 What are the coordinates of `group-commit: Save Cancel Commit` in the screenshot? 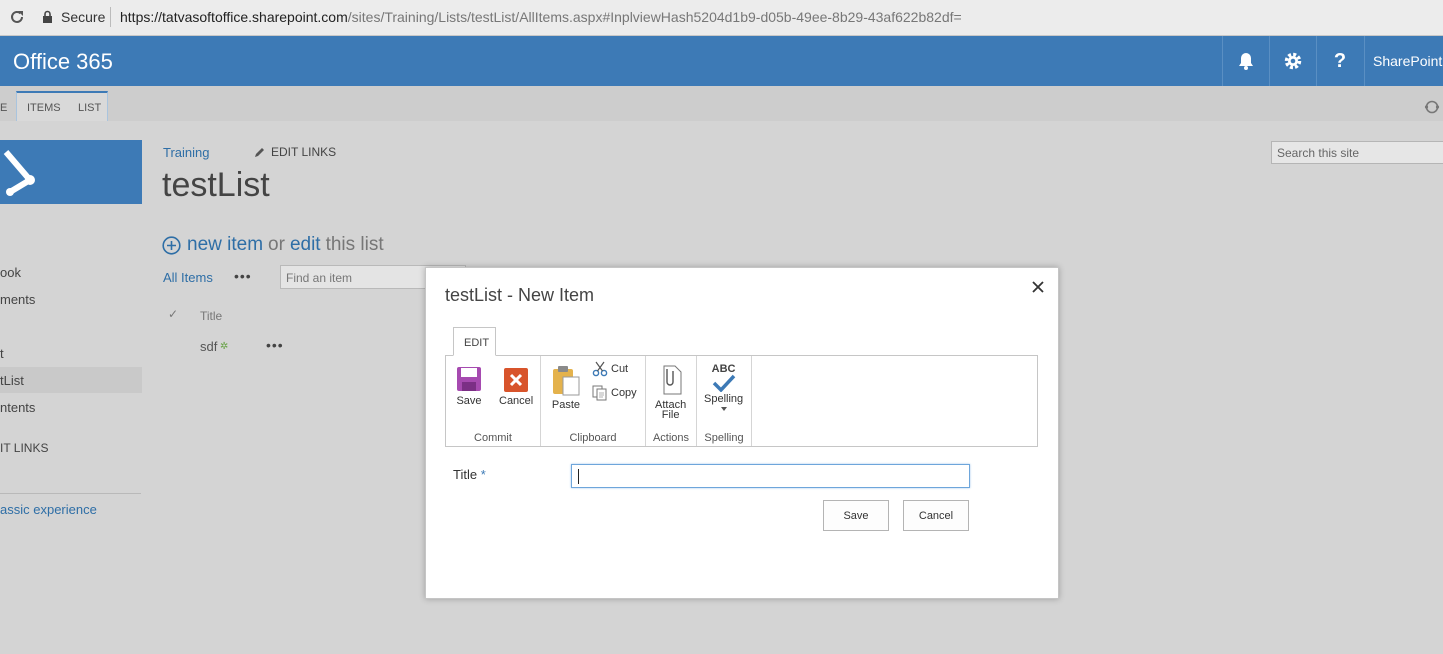 It's located at (493, 401).